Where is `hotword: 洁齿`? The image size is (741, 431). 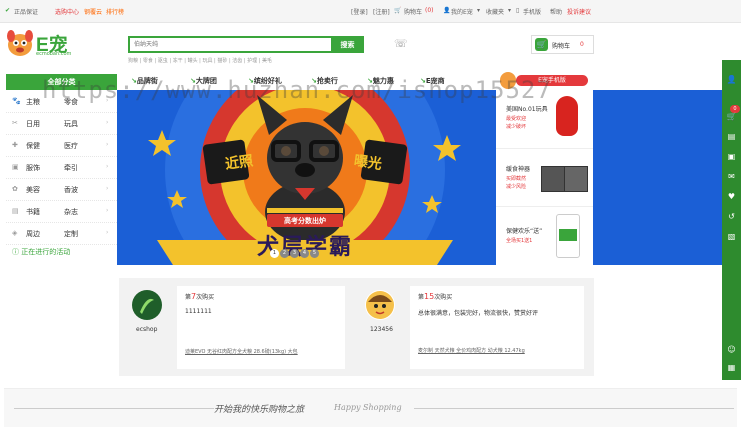 hotword: 洁齿 is located at coordinates (237, 61).